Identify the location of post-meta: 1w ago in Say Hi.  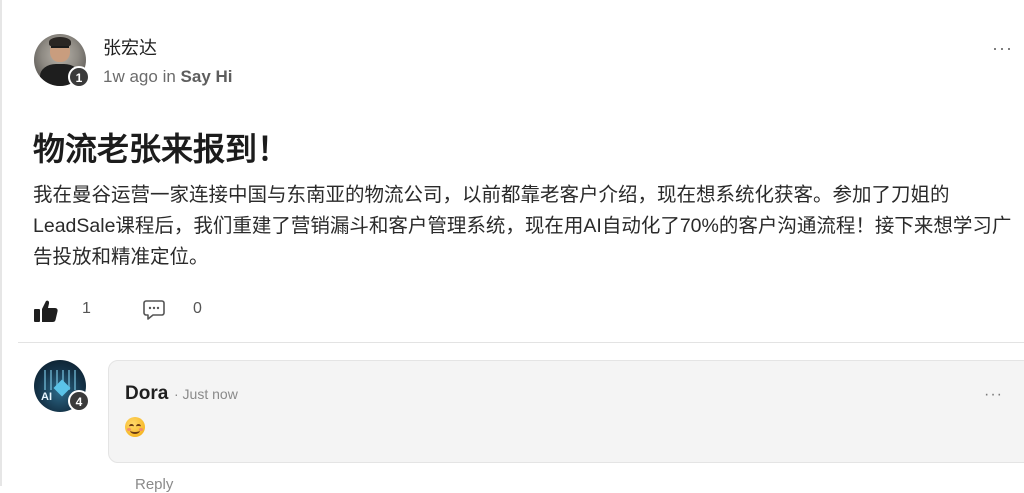
(168, 77).